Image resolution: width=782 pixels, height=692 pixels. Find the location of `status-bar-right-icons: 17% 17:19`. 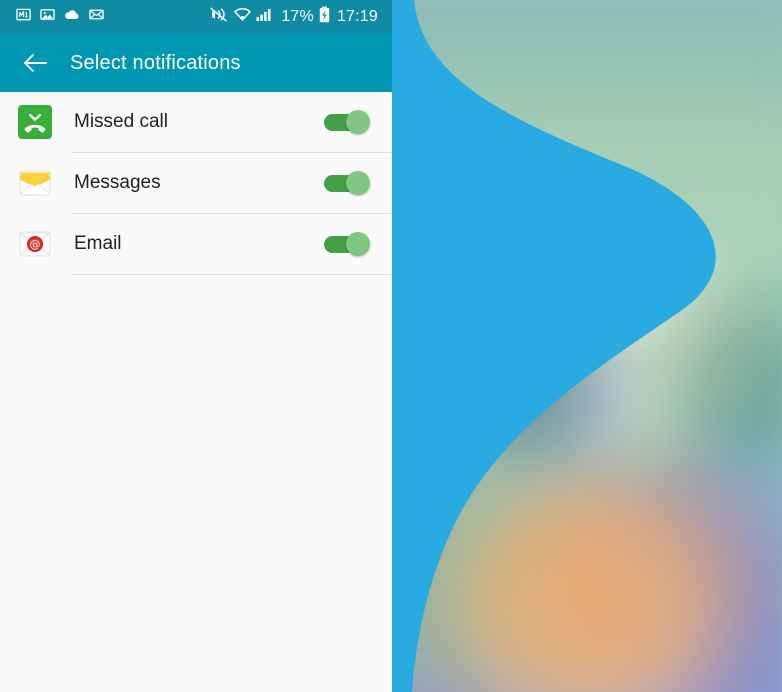

status-bar-right-icons: 17% 17:19 is located at coordinates (294, 17).